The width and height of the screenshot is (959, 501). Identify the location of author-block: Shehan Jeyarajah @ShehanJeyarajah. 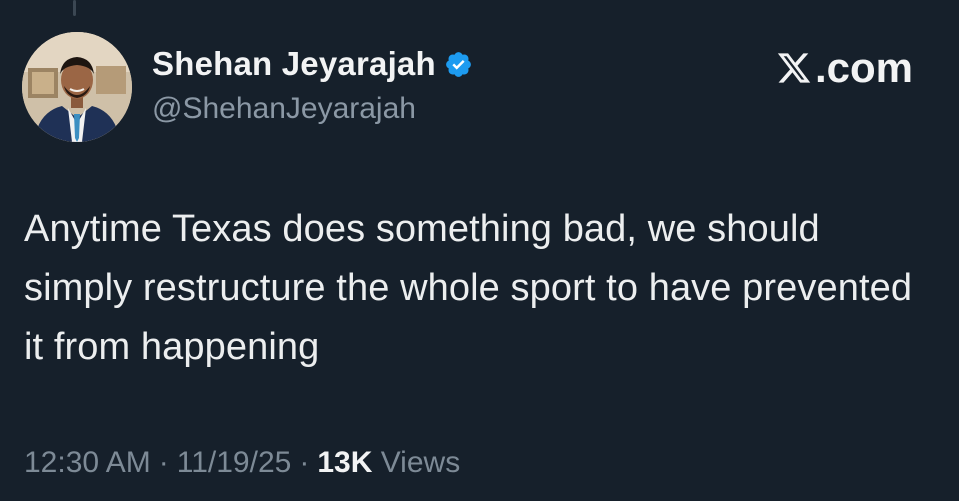
(312, 85).